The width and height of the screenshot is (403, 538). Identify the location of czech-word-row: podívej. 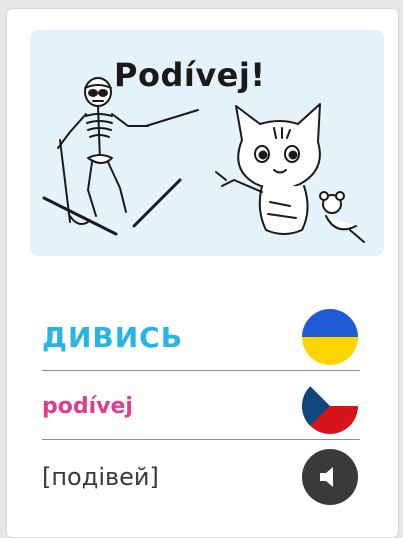
(201, 406).